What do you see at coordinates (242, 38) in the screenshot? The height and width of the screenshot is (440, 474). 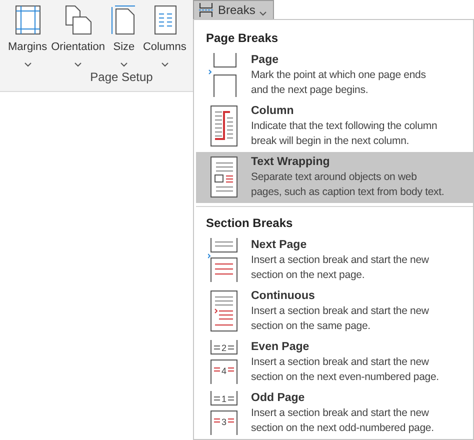 I see `section-heading: Page Breaks` at bounding box center [242, 38].